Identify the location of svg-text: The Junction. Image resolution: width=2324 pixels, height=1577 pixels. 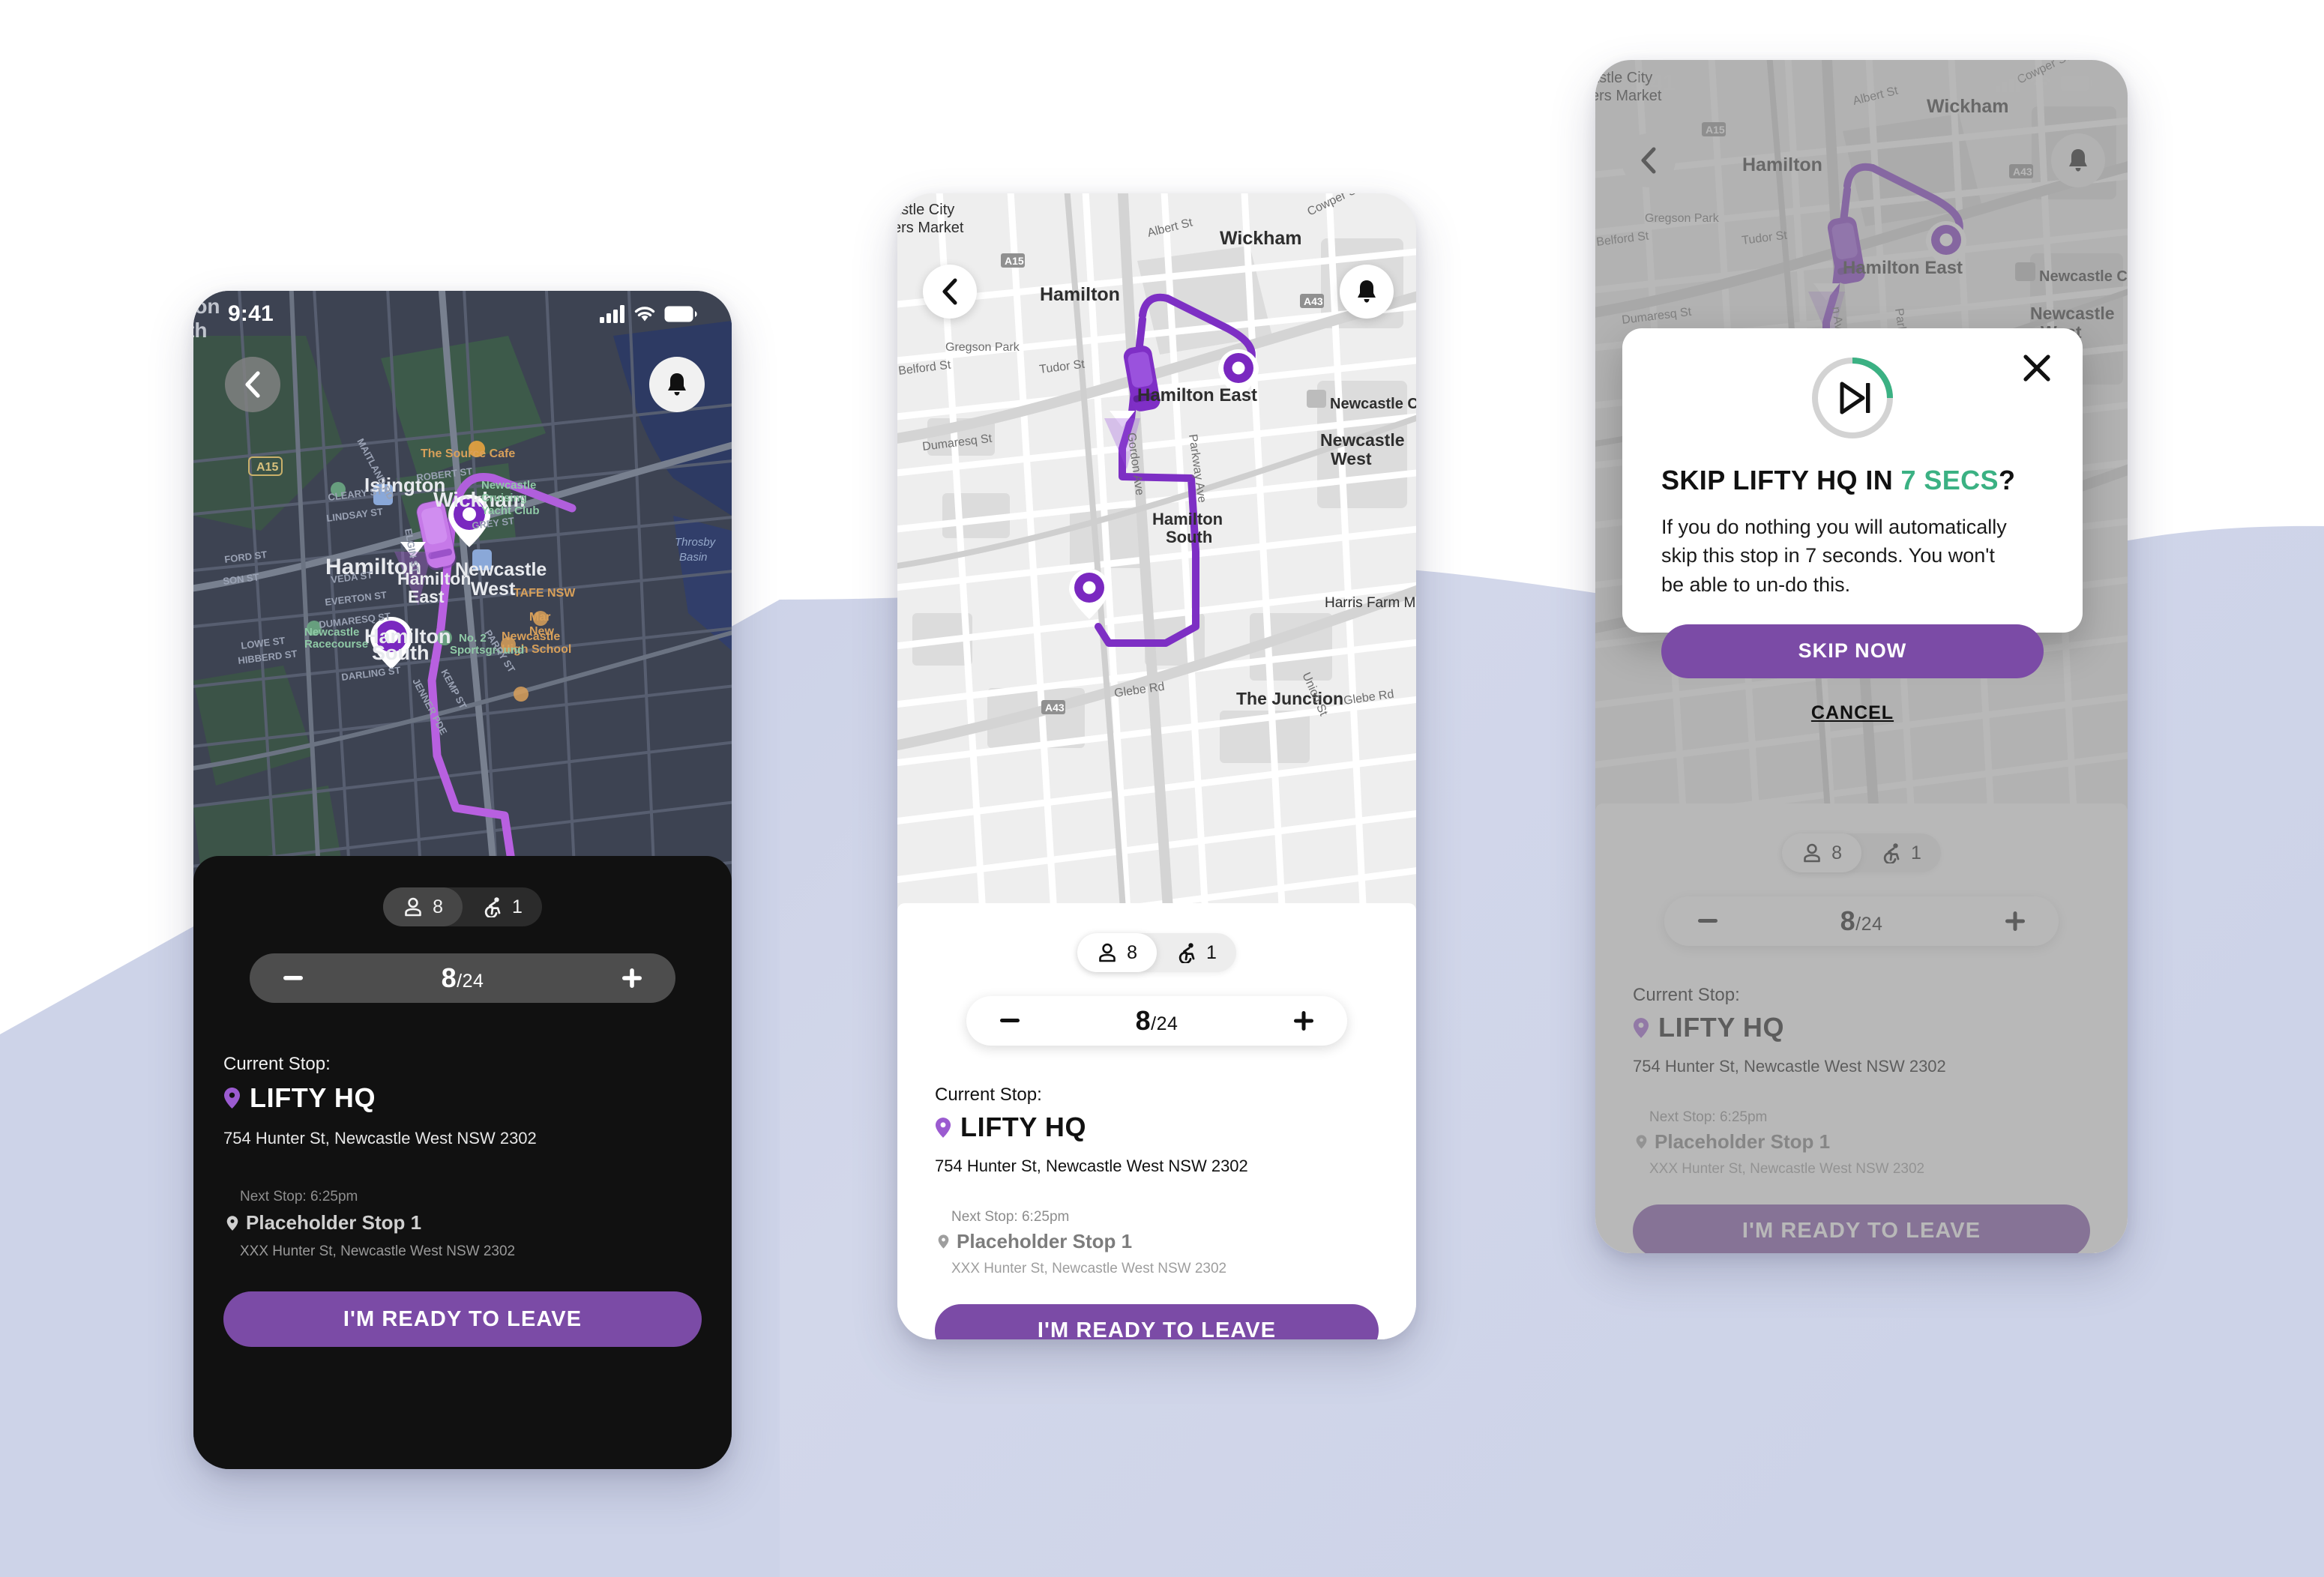
(1289, 698).